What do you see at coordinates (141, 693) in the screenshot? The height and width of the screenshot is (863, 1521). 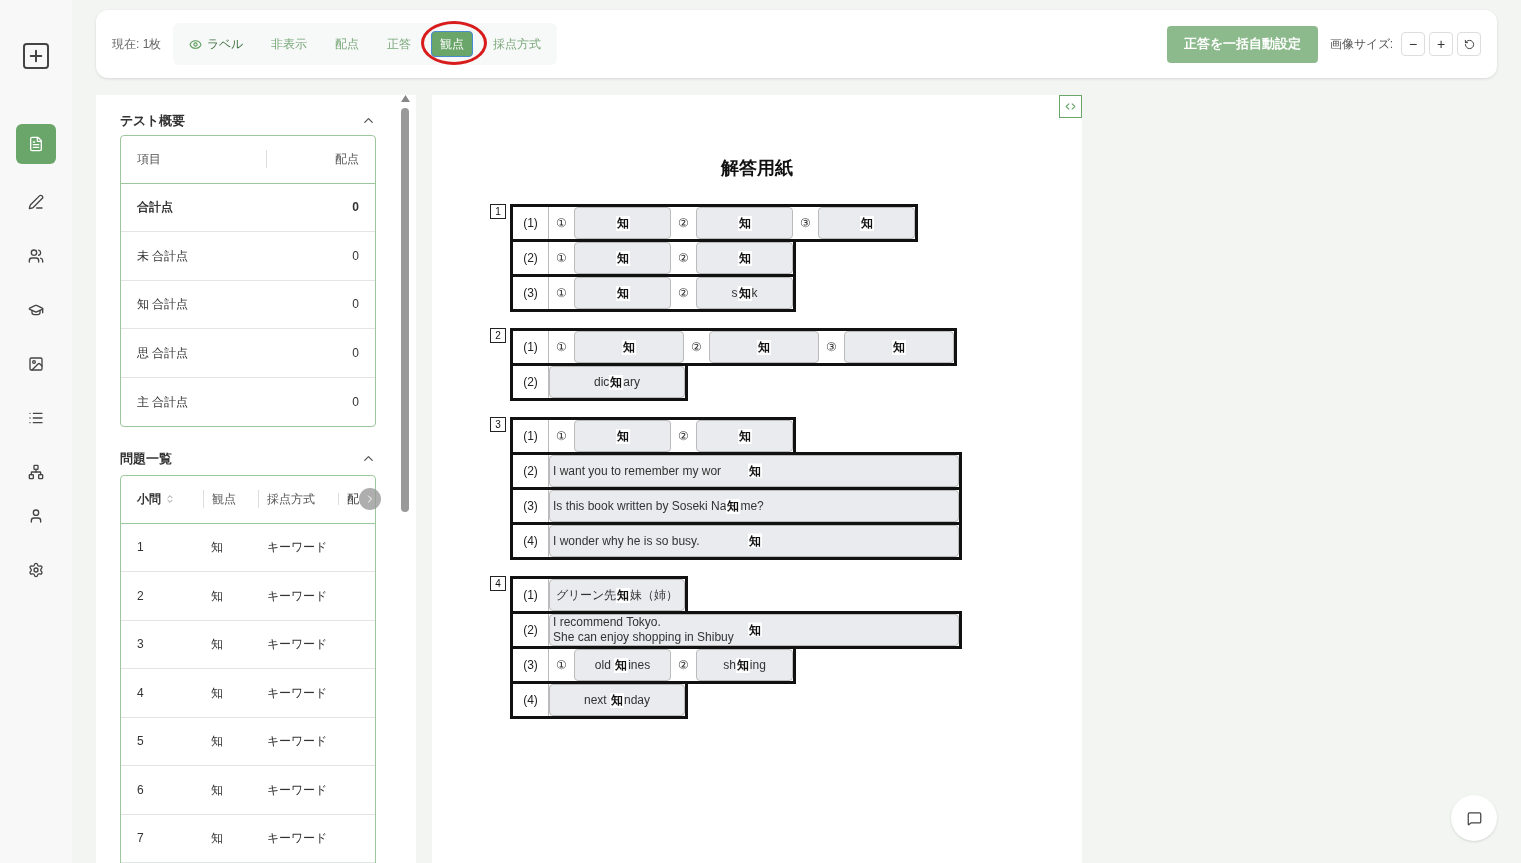 I see `table-cell-text: 4` at bounding box center [141, 693].